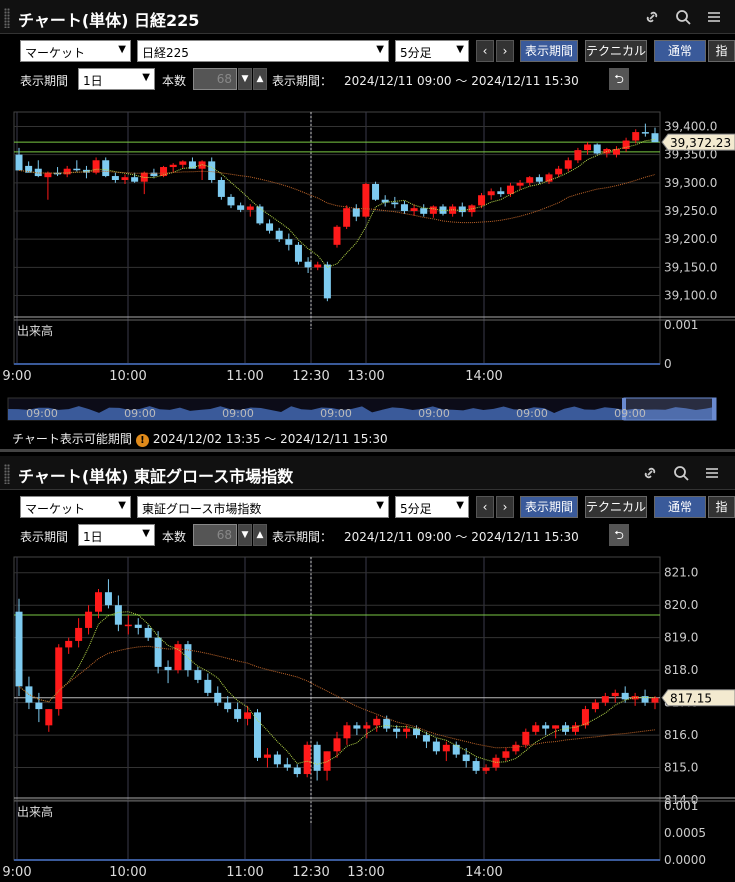 This screenshot has height=882, width=735. Describe the element at coordinates (690, 296) in the screenshot. I see `y-tick-label: 39,100.0` at that location.